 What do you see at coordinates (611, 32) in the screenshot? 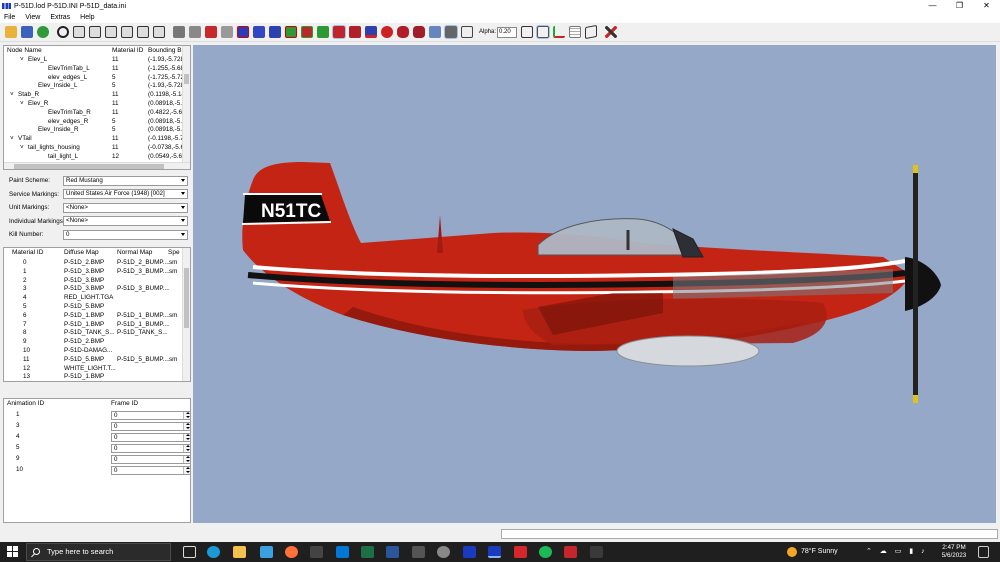
I see `tools-icon` at bounding box center [611, 32].